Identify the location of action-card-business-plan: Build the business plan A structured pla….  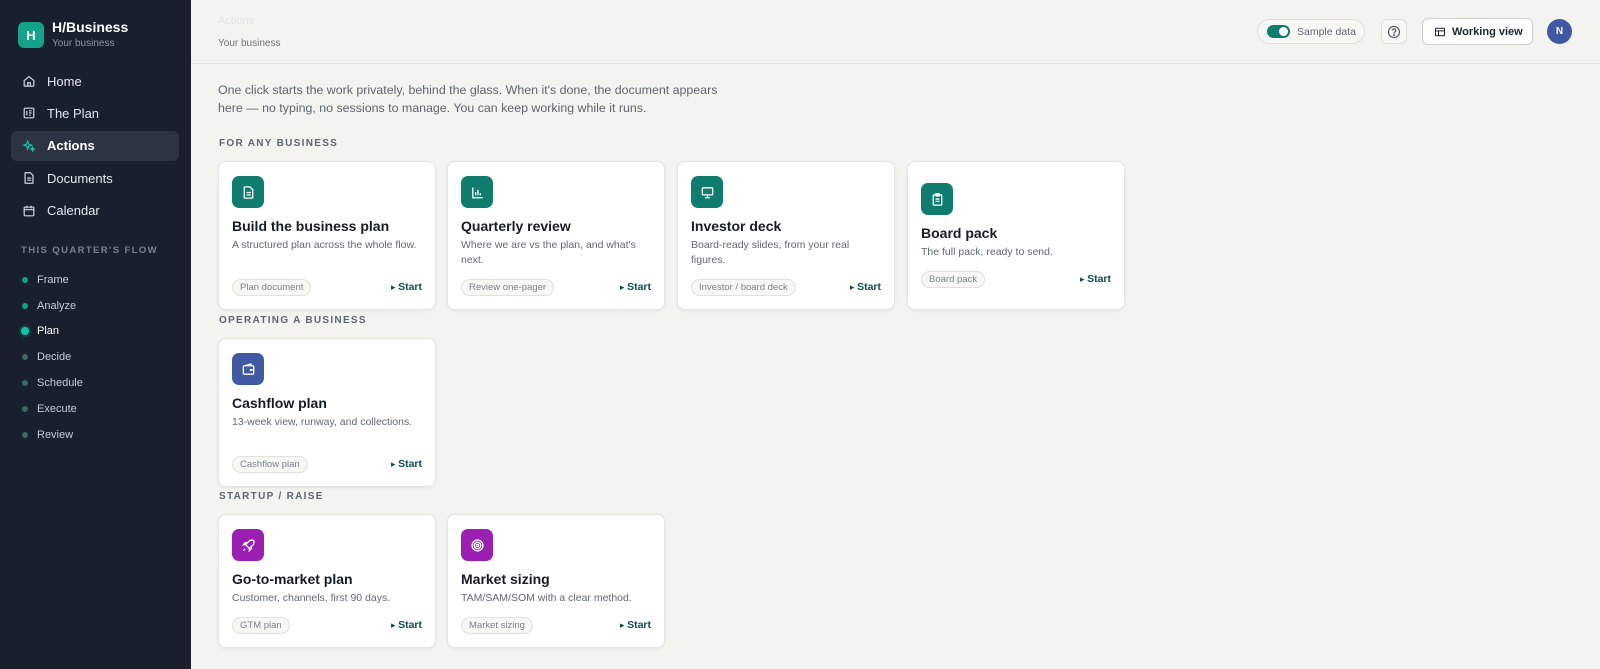
(327, 235).